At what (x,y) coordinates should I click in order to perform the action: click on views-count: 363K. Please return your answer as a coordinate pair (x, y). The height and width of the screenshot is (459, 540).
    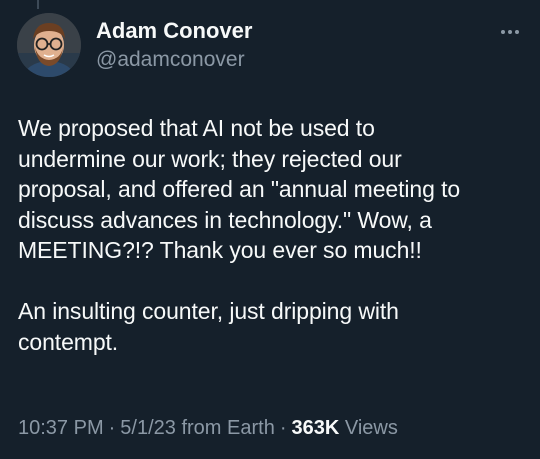
    Looking at the image, I should click on (315, 428).